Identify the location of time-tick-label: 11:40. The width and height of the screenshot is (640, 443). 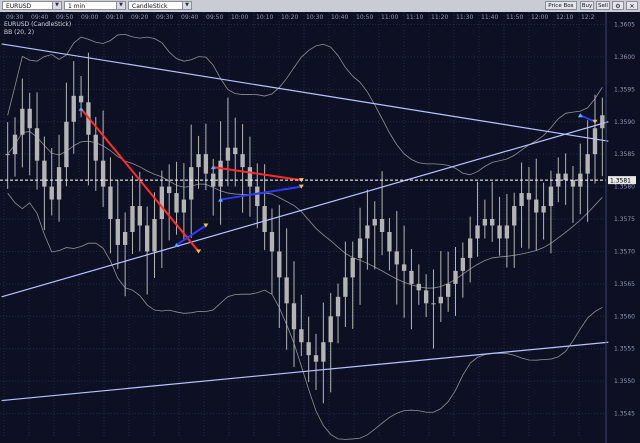
(489, 17).